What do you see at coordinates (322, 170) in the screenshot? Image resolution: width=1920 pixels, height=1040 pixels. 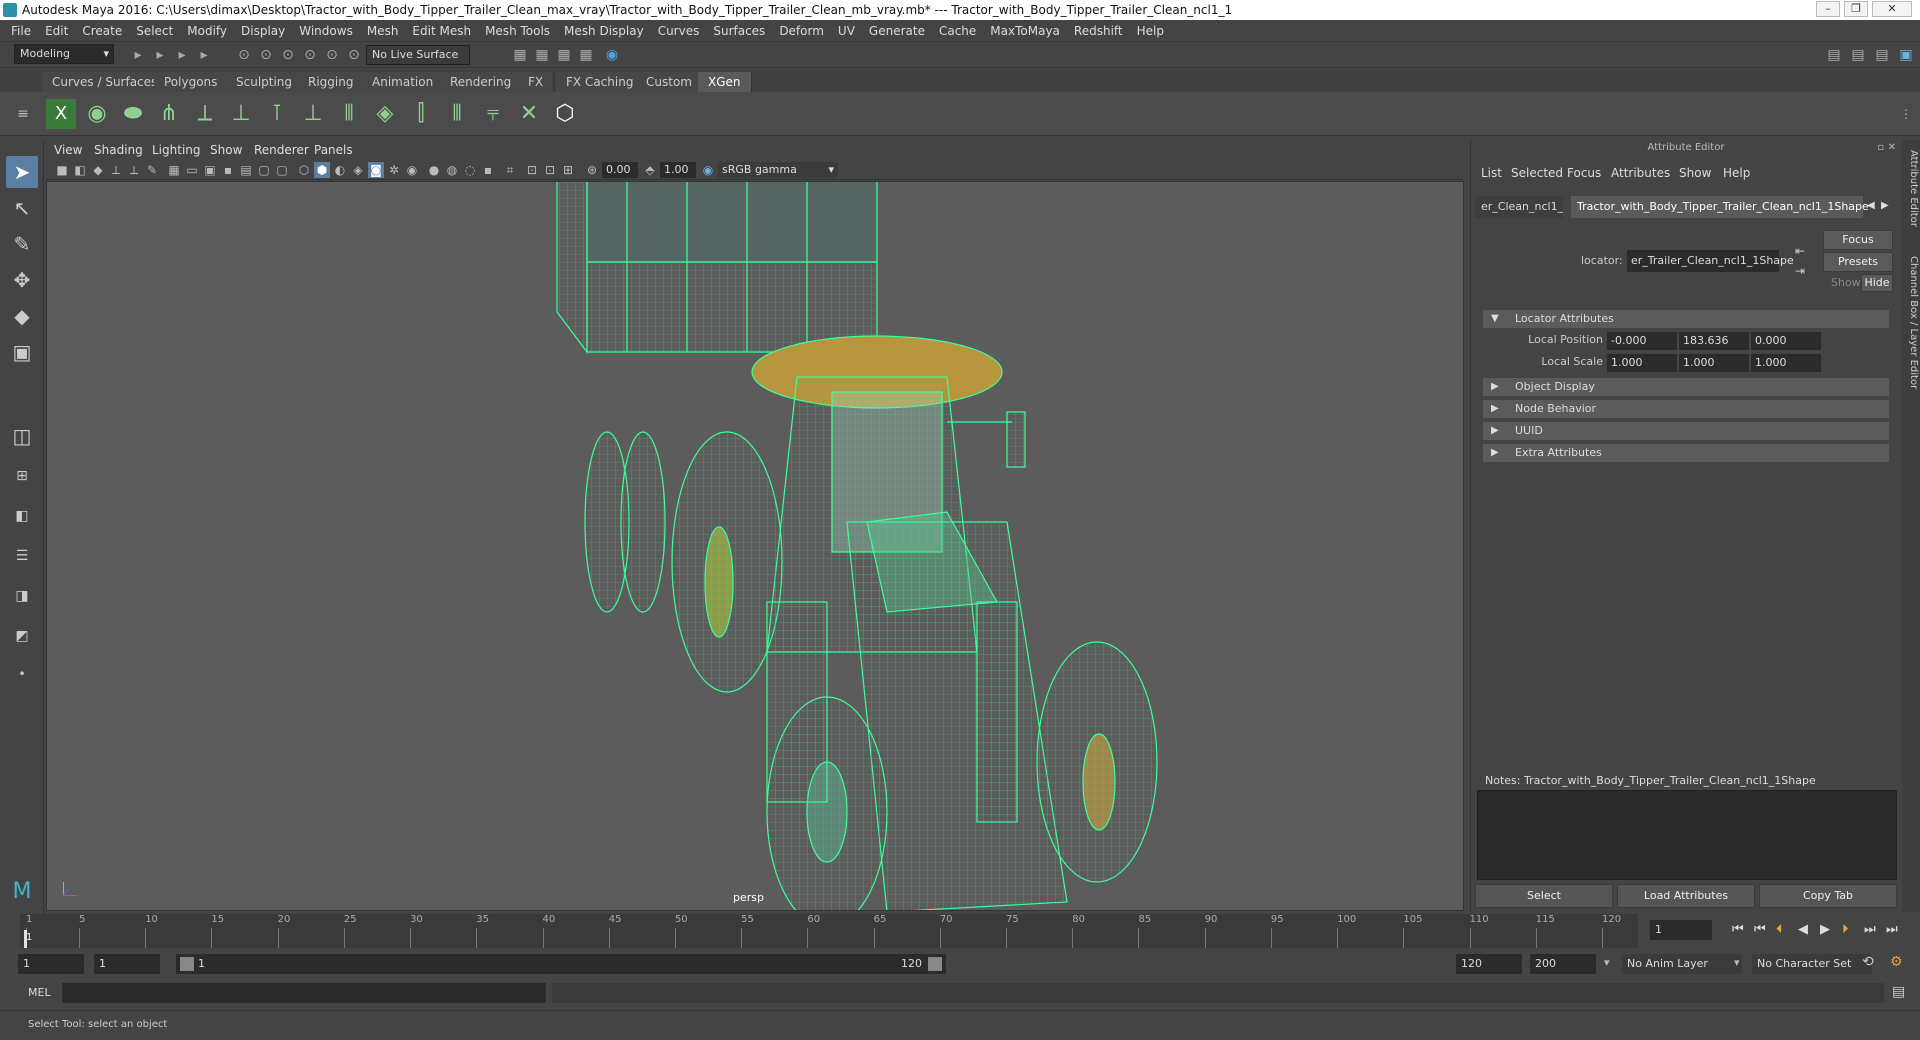 I see `smooth-shade-icon: ⬢` at bounding box center [322, 170].